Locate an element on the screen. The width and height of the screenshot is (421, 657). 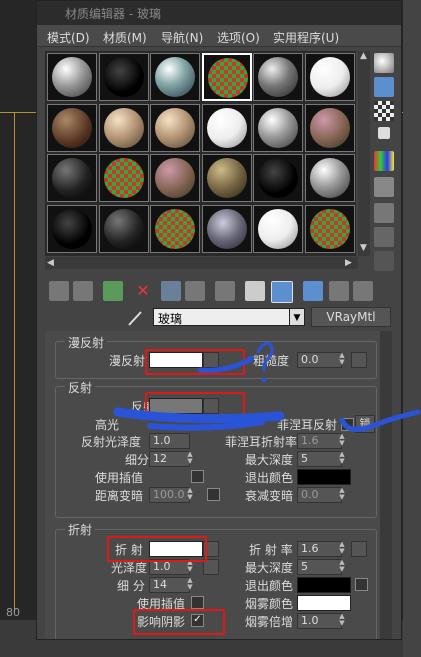
refract-exit-color-swatch is located at coordinates (324, 585).